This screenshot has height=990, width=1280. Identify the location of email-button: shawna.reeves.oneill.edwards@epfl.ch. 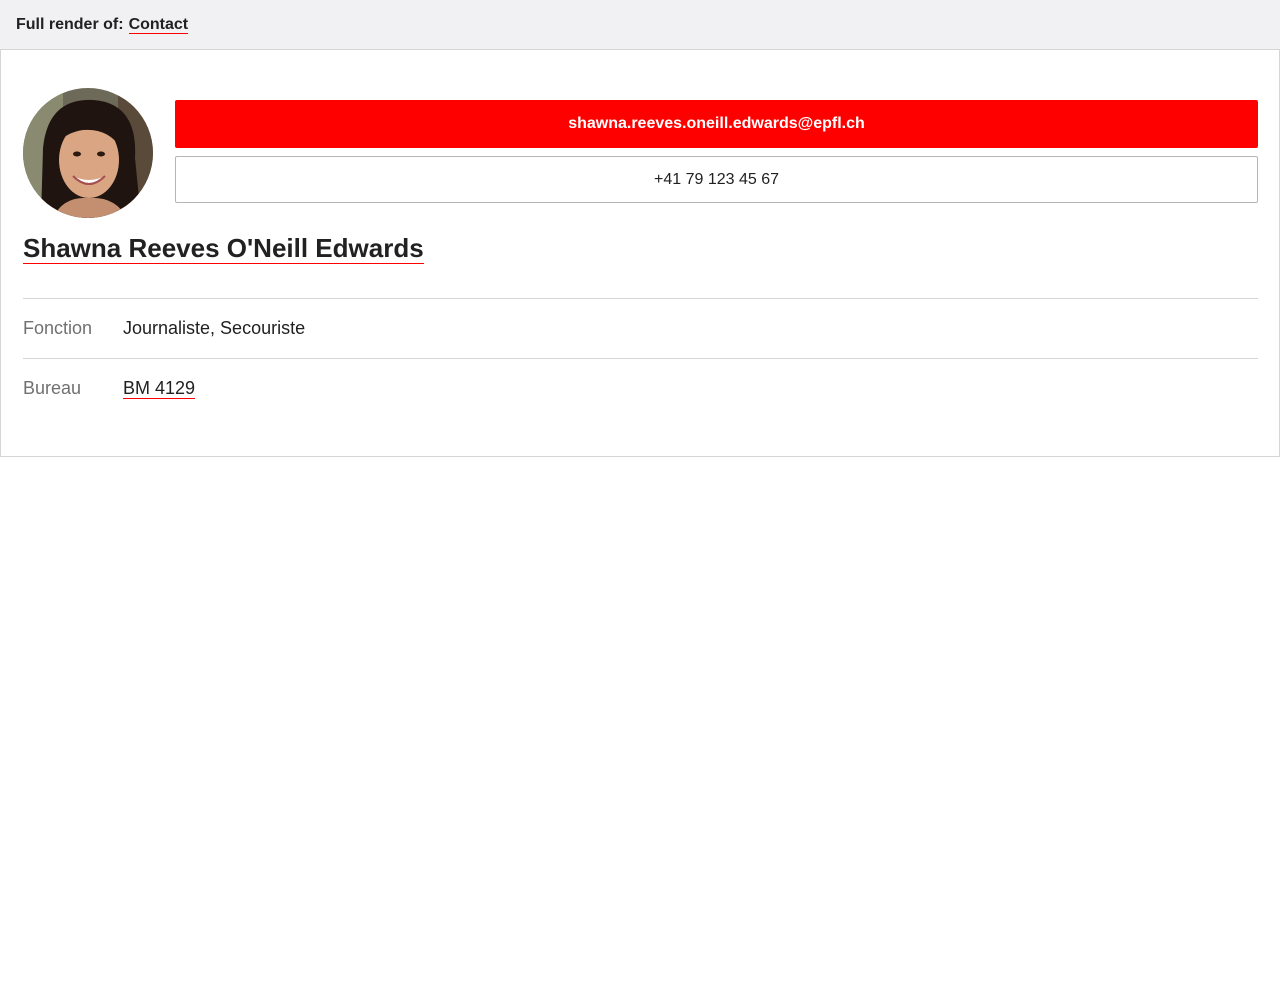
(716, 124).